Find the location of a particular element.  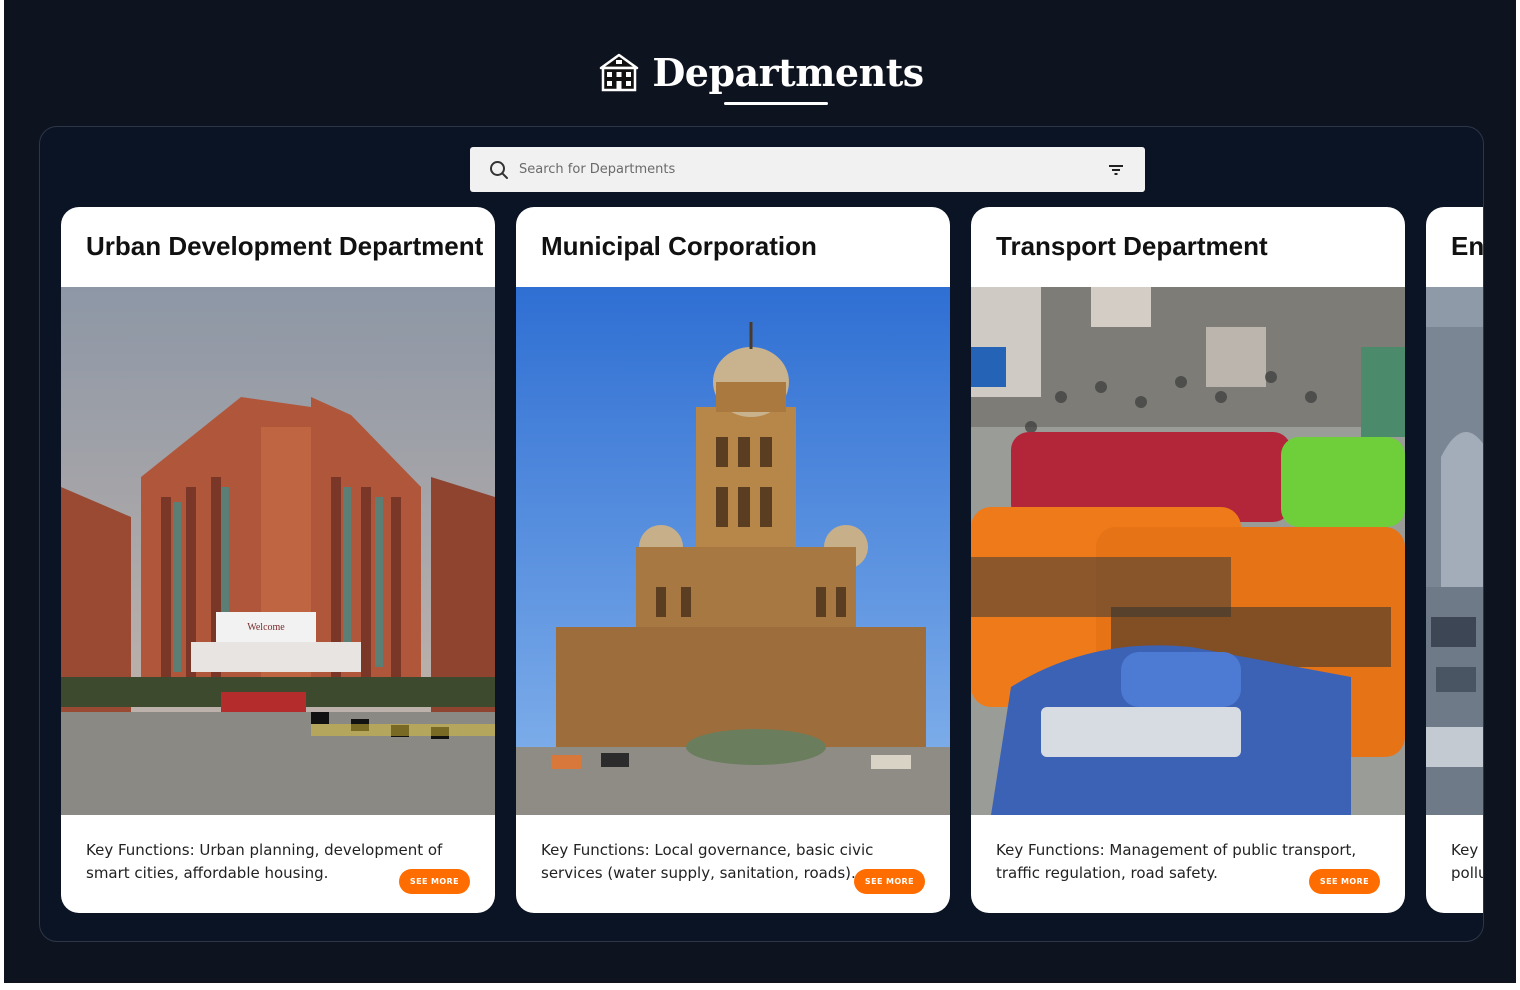

card-title: Transport Department is located at coordinates (1132, 246).